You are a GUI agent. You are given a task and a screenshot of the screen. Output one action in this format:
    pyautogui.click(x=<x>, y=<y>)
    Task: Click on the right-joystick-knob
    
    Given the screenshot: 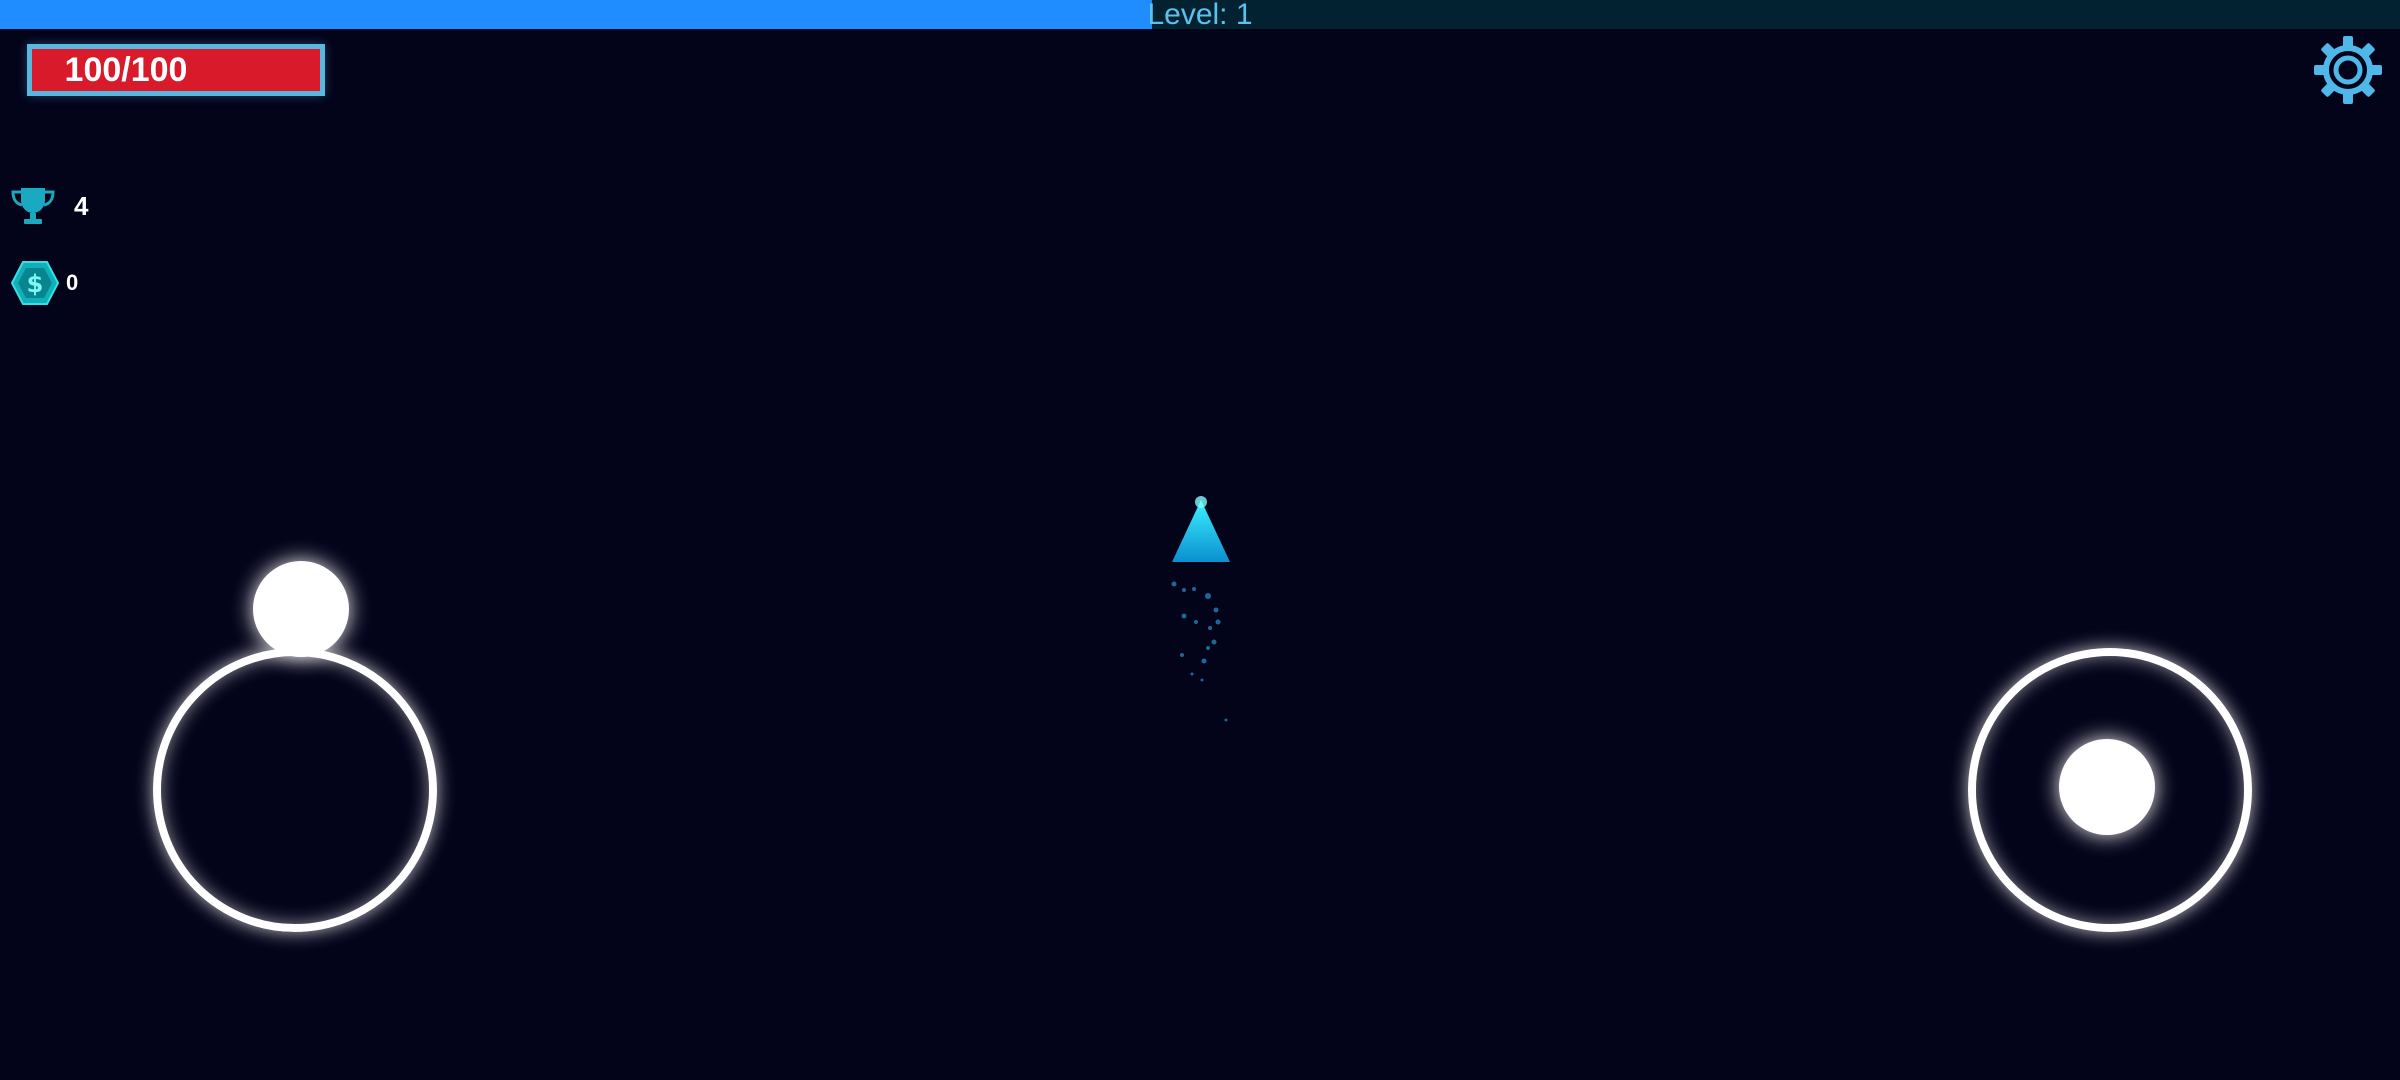 What is the action you would take?
    pyautogui.click(x=2107, y=787)
    